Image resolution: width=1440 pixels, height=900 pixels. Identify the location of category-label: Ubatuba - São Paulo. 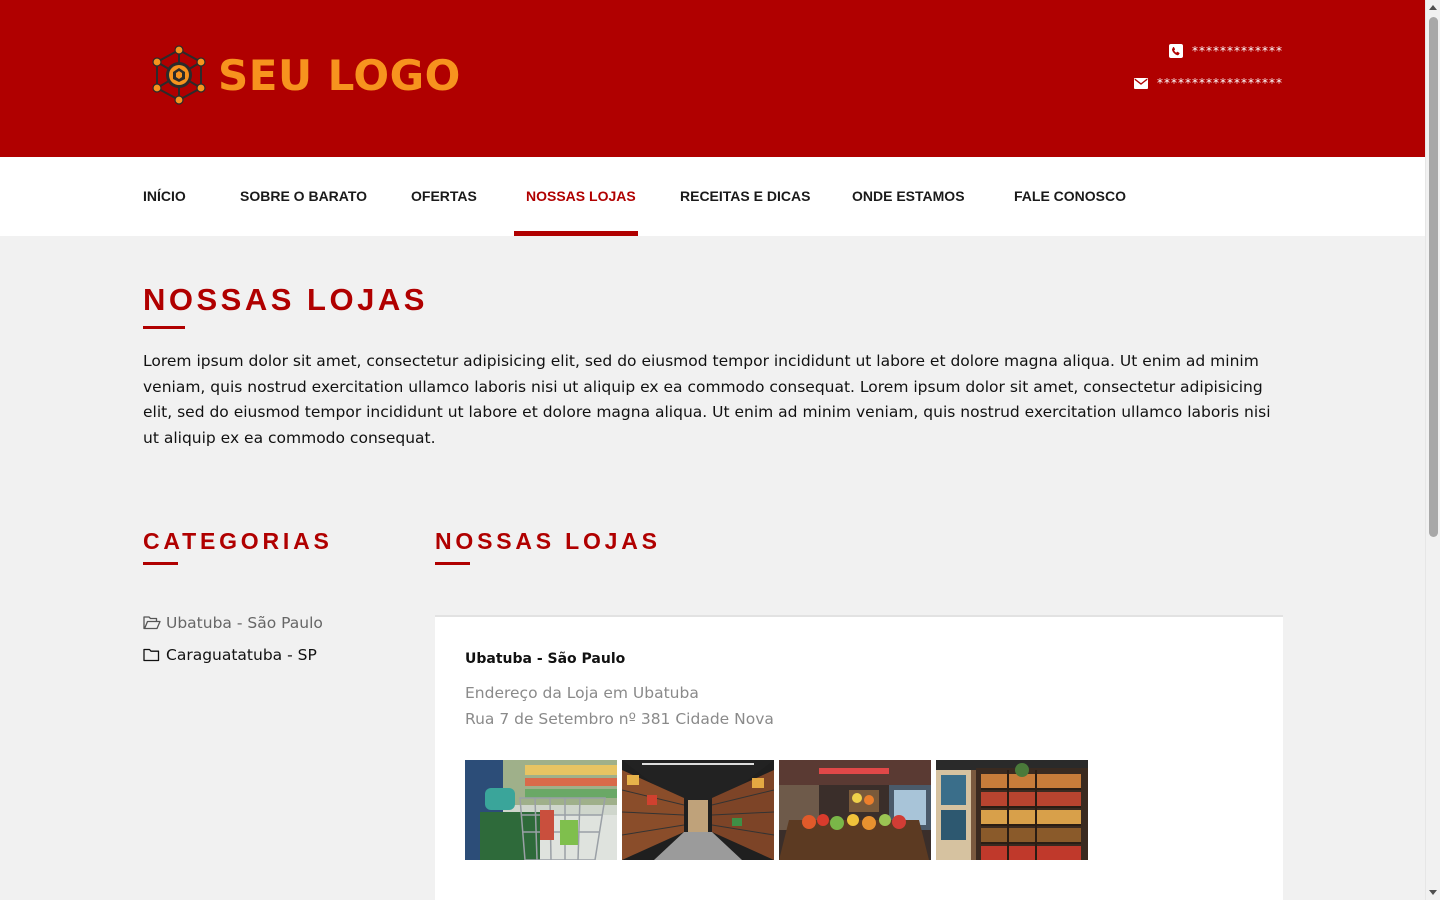
(244, 623).